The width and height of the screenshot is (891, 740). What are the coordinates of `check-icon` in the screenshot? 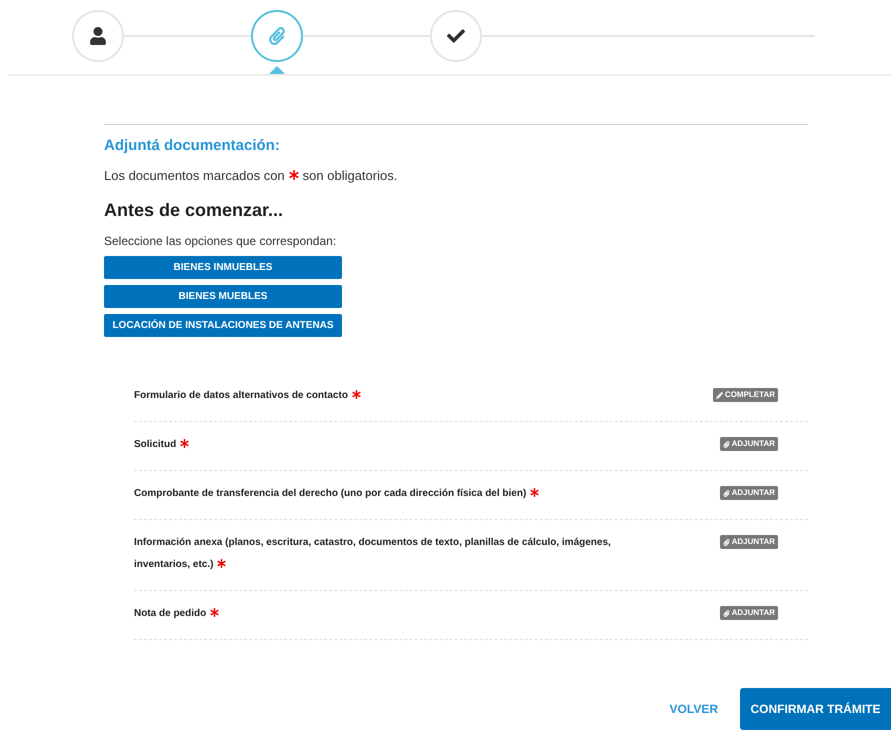 It's located at (456, 36).